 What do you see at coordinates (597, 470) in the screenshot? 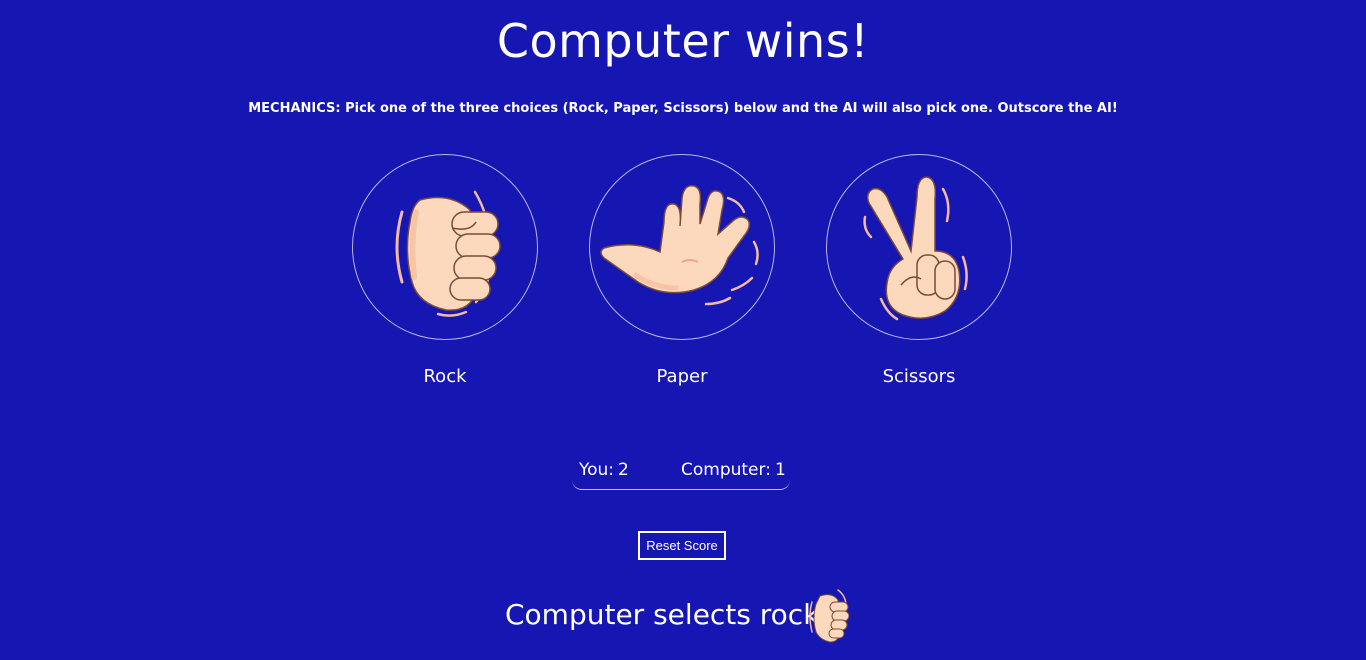
I see `score-you-label: You:` at bounding box center [597, 470].